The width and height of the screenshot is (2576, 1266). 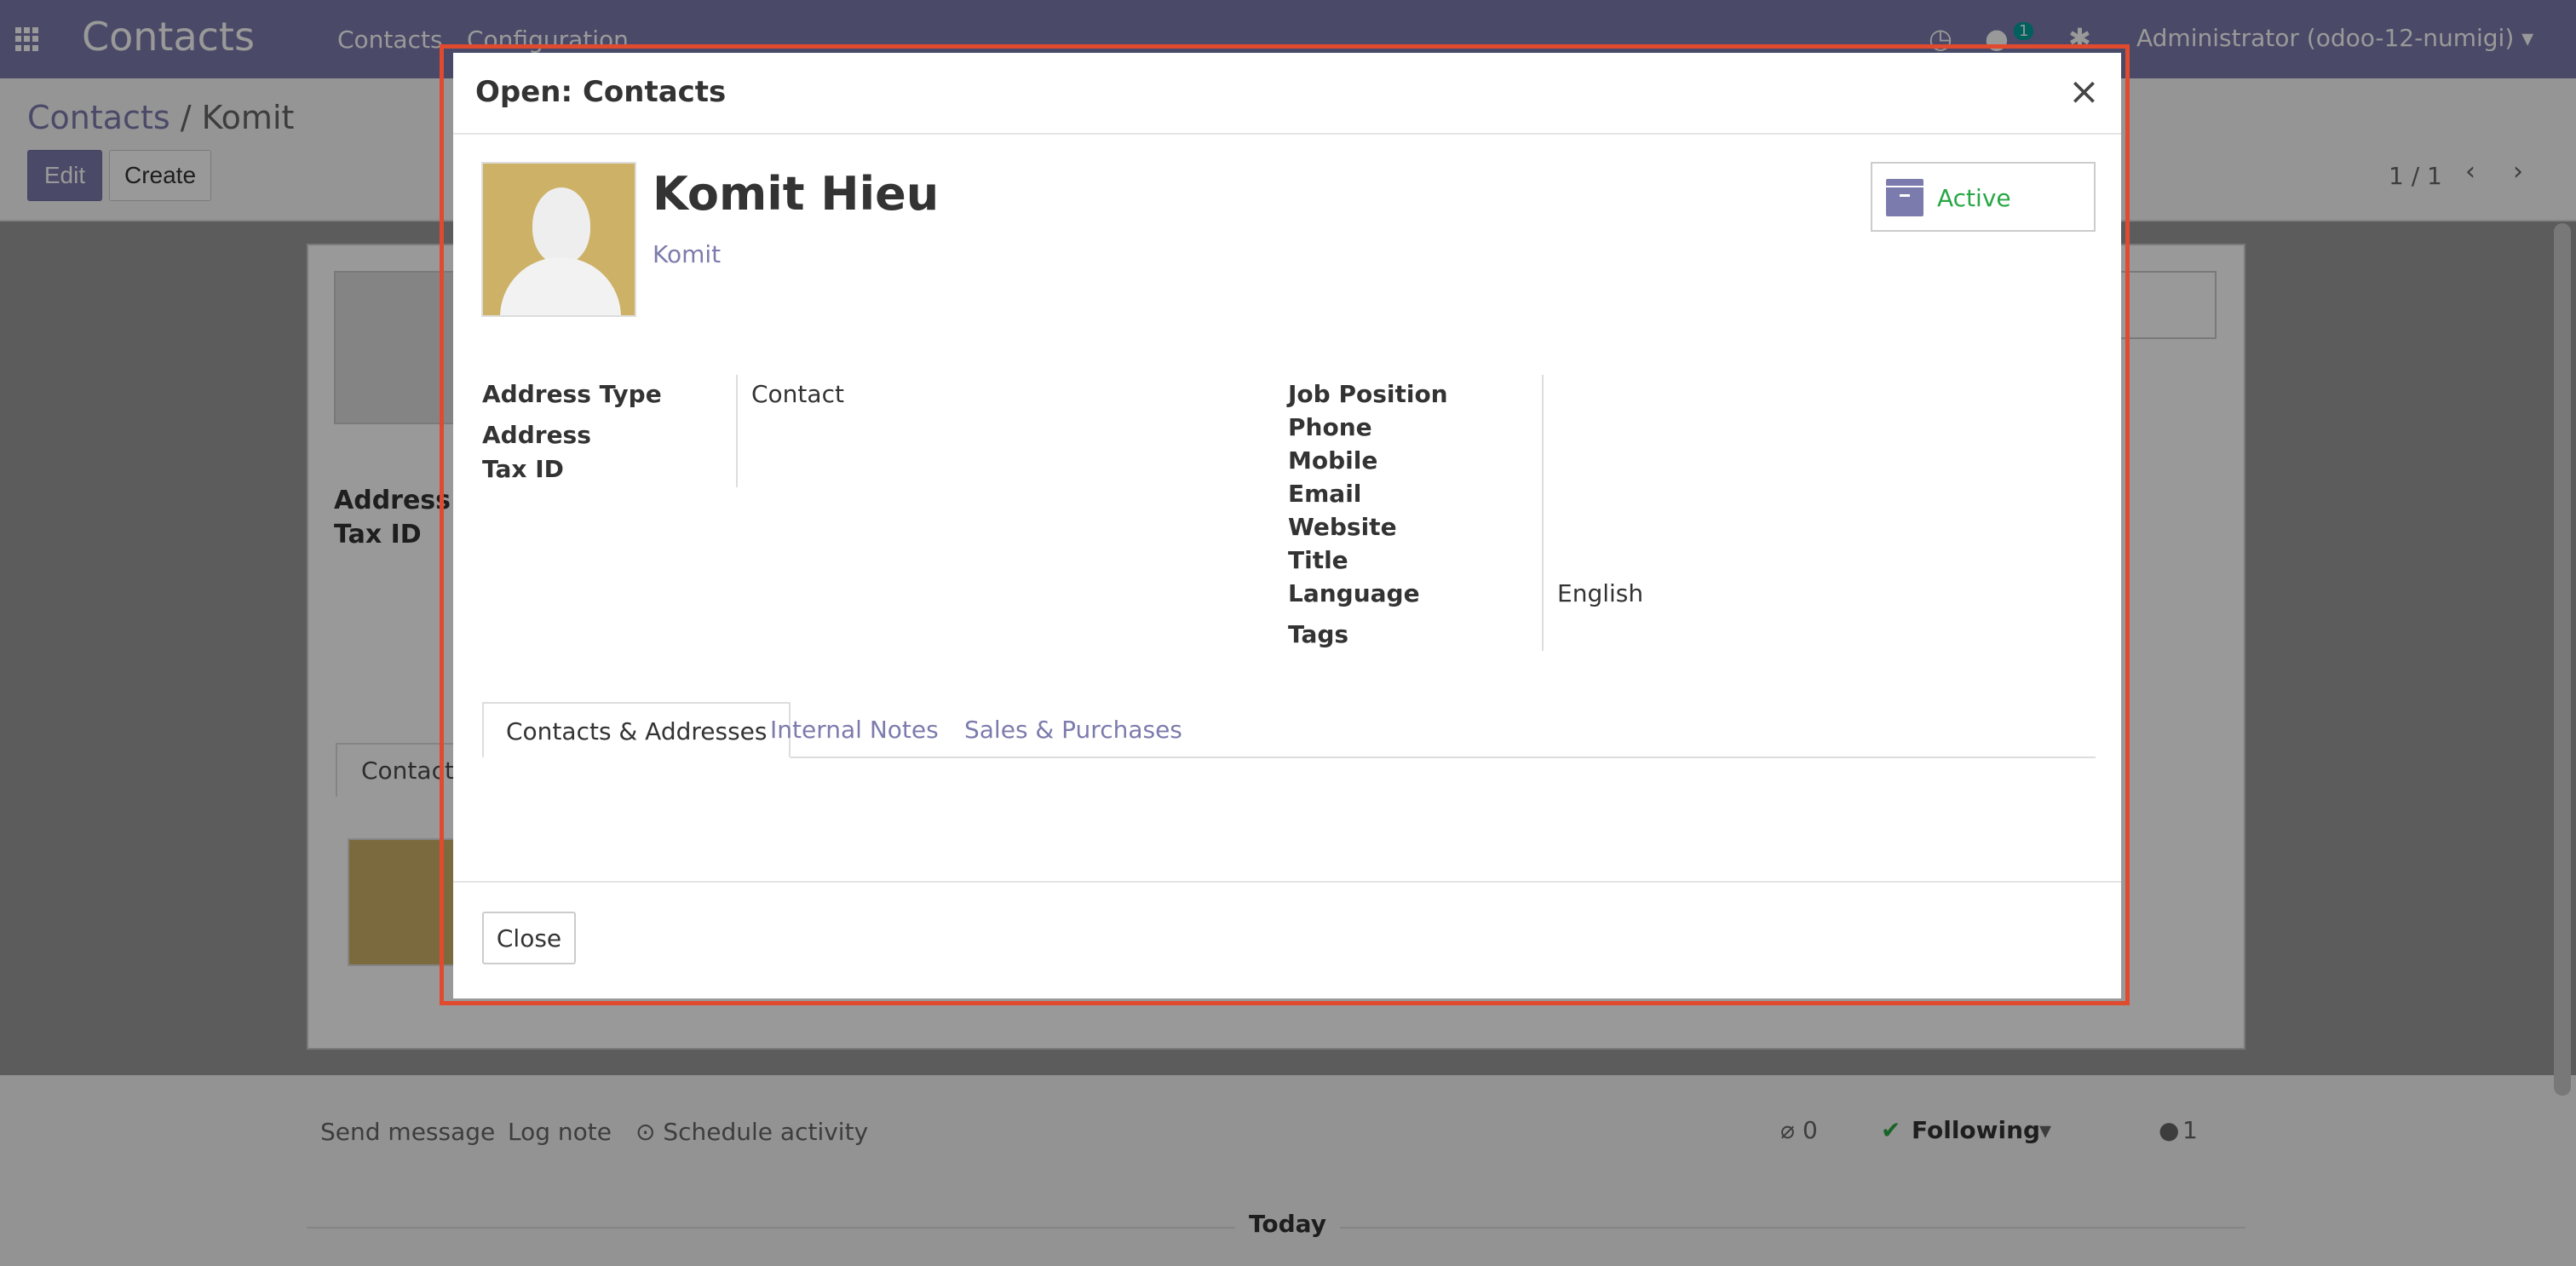 I want to click on avatar-shoulders, so click(x=560, y=286).